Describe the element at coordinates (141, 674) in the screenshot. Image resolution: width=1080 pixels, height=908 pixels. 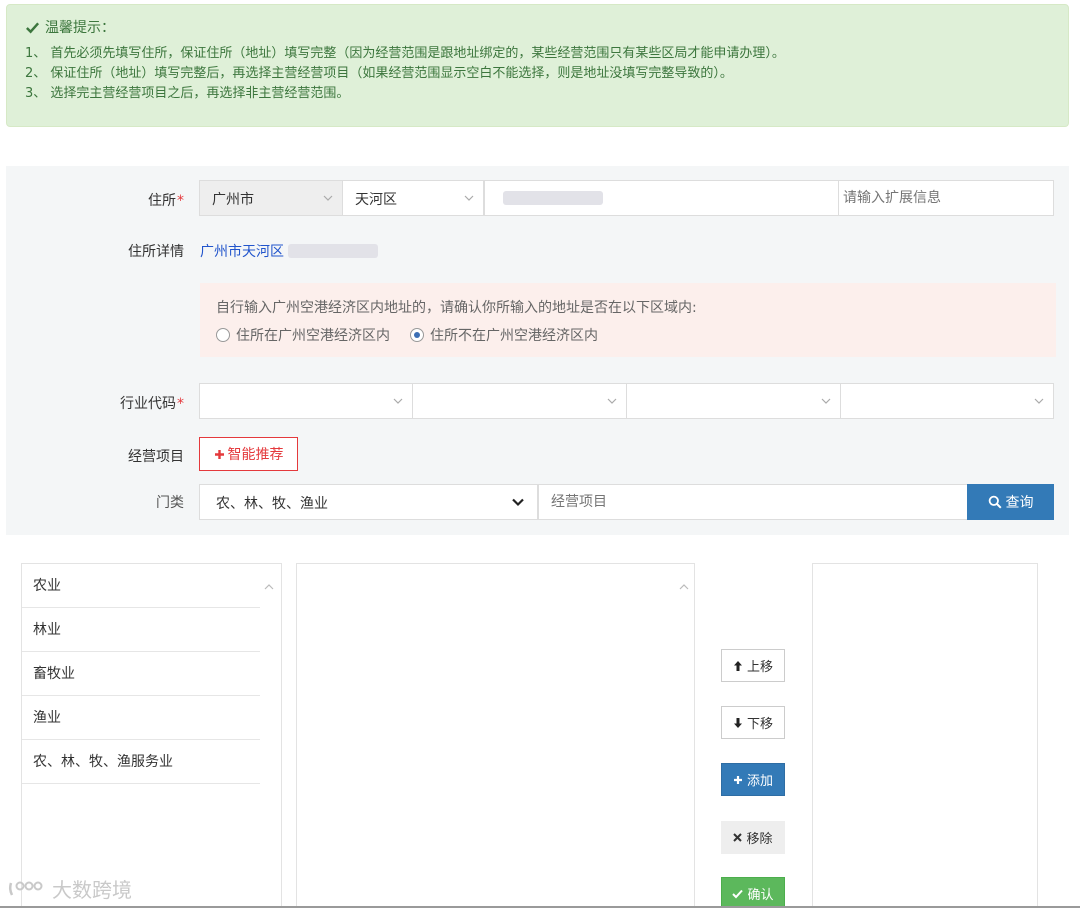
I see `list-item: 畜牧业` at that location.